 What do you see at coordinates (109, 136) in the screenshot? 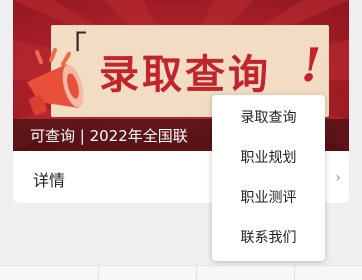
I see `banner-caption: 可查询 | 2022年全国联` at bounding box center [109, 136].